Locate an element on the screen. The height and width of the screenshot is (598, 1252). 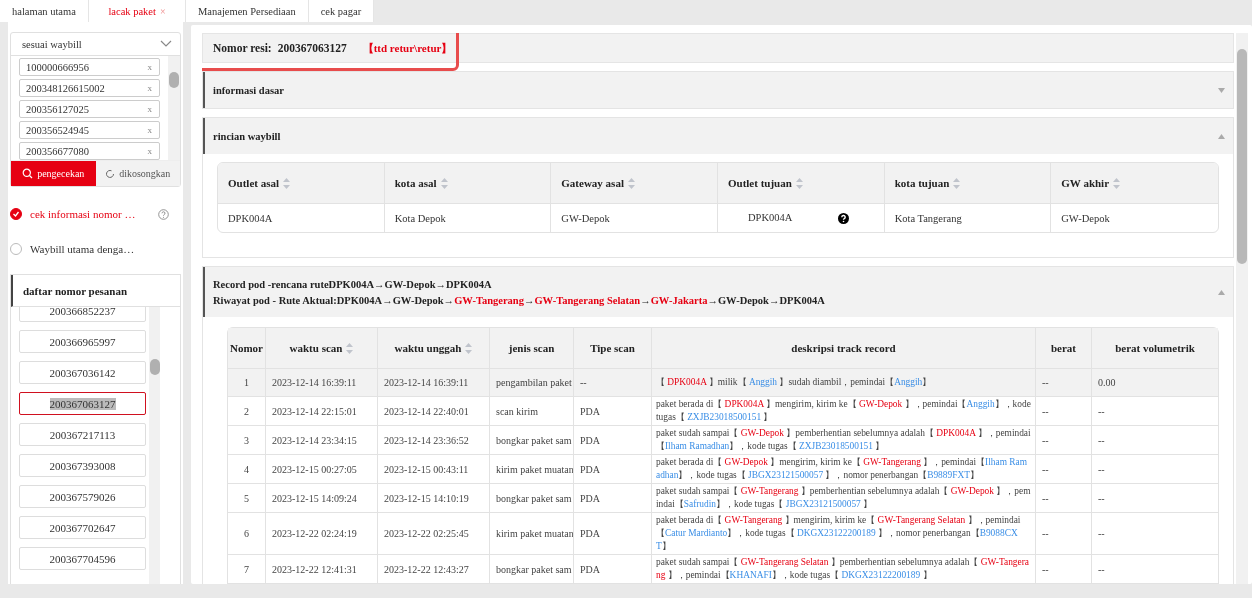
order-number-item: 200366852237 is located at coordinates (82, 314).